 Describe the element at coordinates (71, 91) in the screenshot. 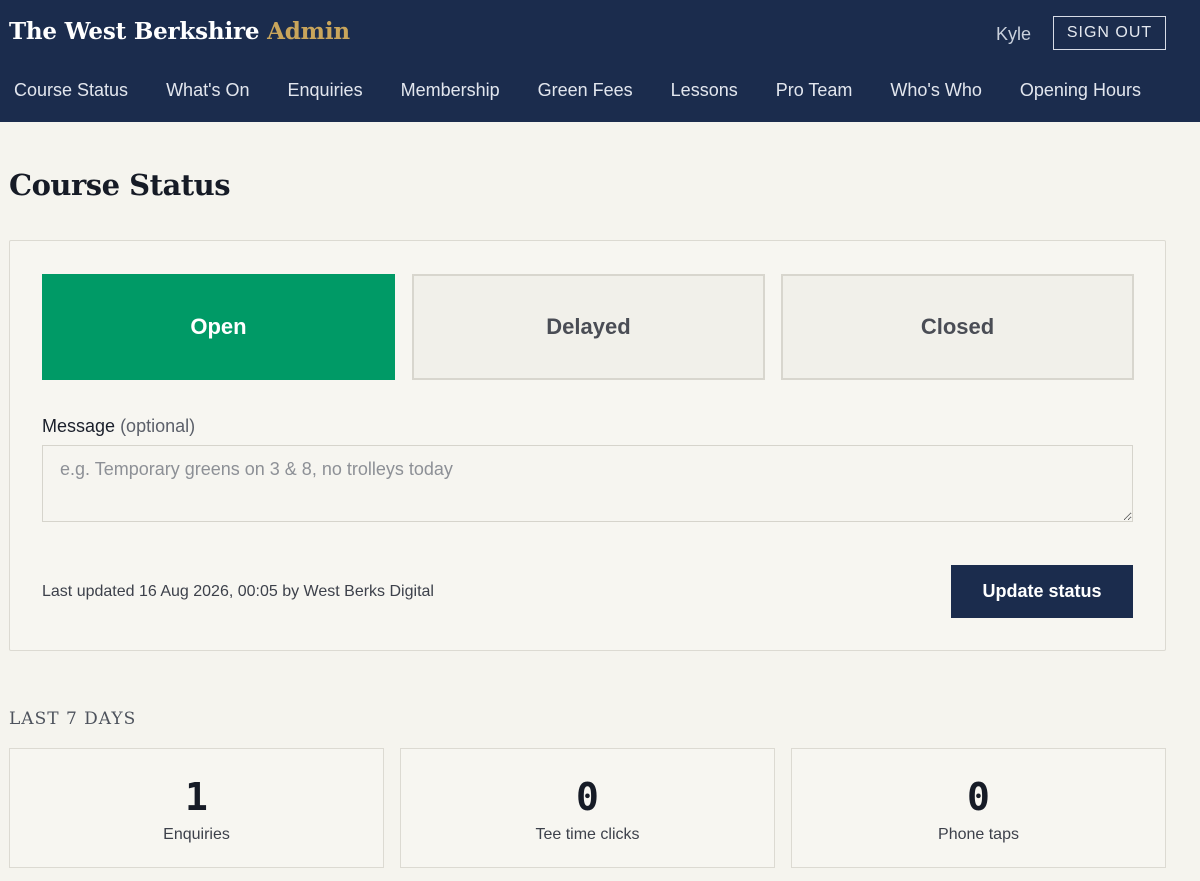

I see `nav-item-course-status: Course Status` at that location.